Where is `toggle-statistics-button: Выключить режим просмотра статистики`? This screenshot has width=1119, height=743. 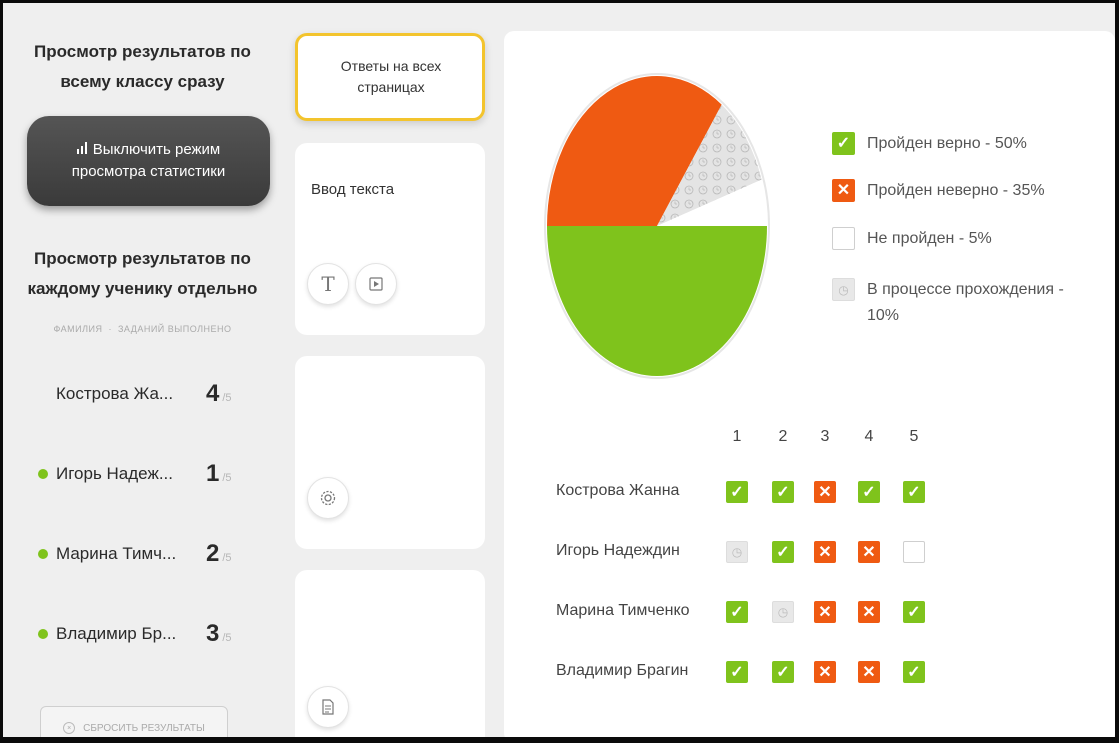
toggle-statistics-button: Выключить режим просмотра статистики is located at coordinates (148, 161).